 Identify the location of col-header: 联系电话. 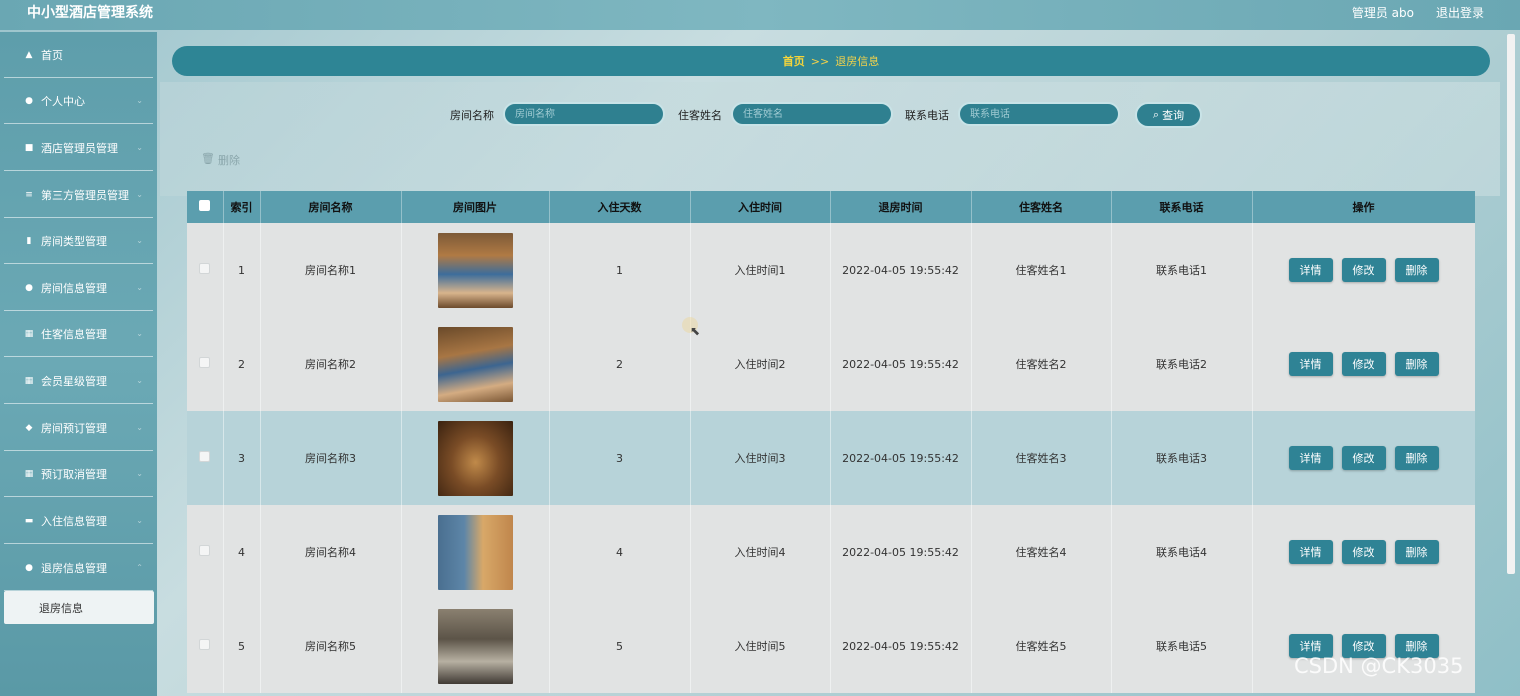
(1182, 207).